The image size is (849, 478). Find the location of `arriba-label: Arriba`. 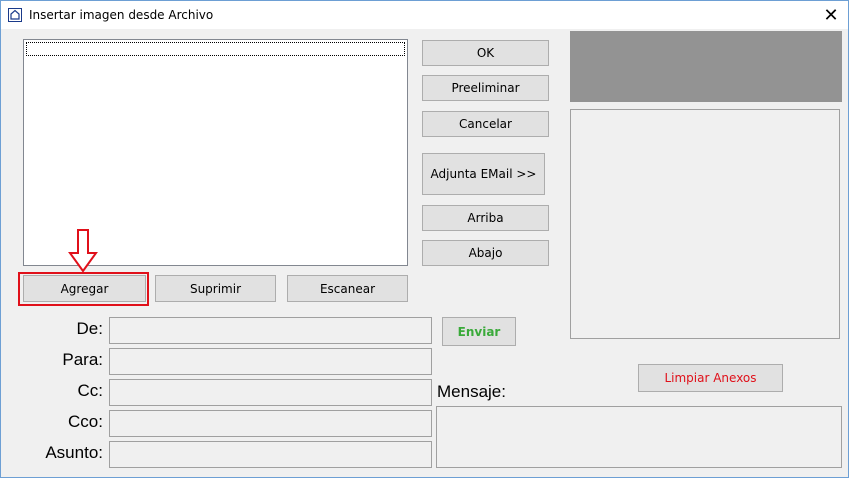

arriba-label: Arriba is located at coordinates (485, 218).